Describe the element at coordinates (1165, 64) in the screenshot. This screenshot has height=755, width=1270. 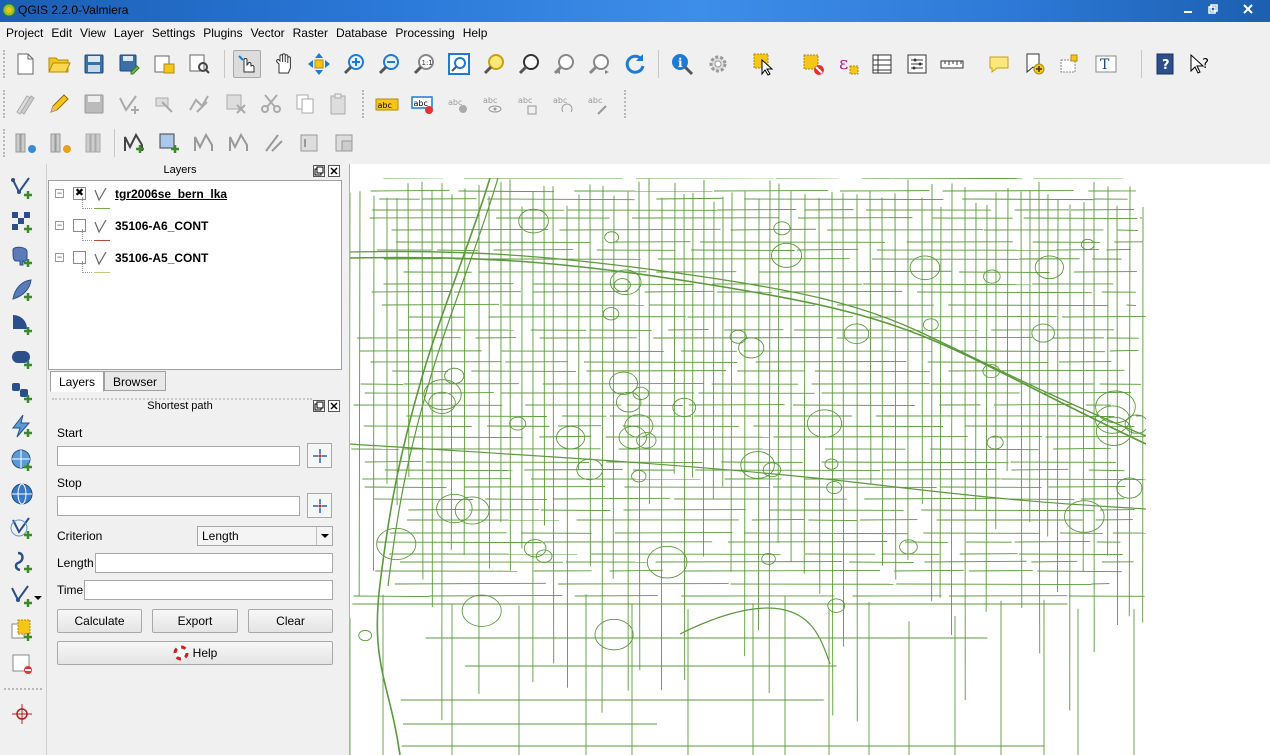
I see `help-contents-button: ?` at that location.